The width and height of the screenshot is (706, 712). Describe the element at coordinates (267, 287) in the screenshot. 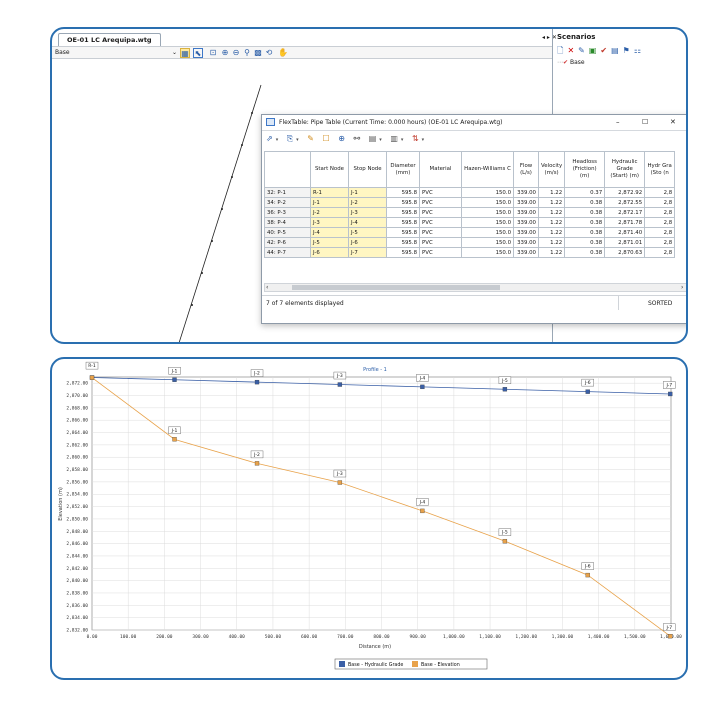

I see `scroll-left-icon: ‹` at that location.